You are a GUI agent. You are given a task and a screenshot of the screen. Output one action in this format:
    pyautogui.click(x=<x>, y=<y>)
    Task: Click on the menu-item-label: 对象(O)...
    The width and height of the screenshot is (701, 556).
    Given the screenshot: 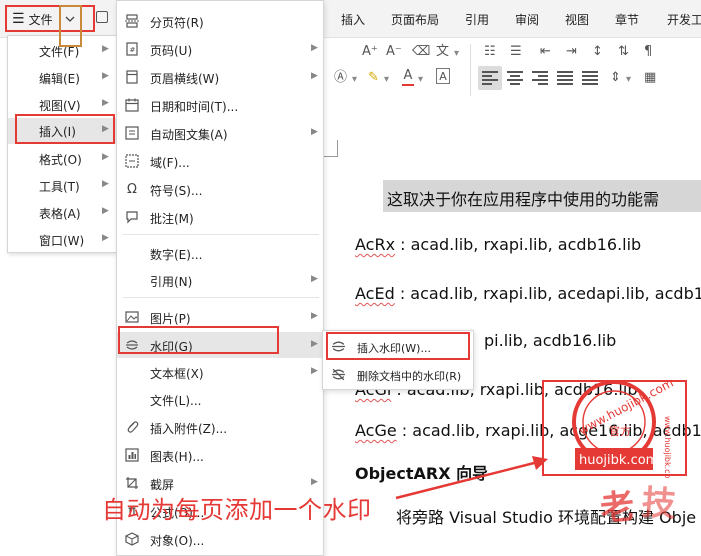 What is the action you would take?
    pyautogui.click(x=177, y=541)
    